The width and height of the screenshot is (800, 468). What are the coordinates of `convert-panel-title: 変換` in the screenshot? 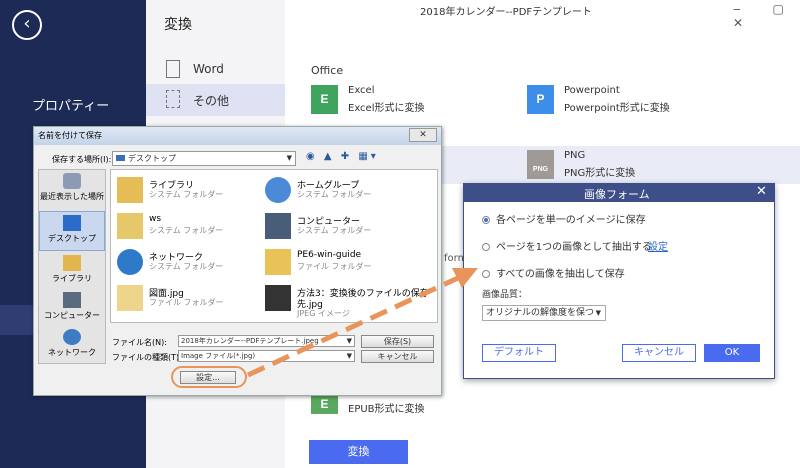 It's located at (178, 25).